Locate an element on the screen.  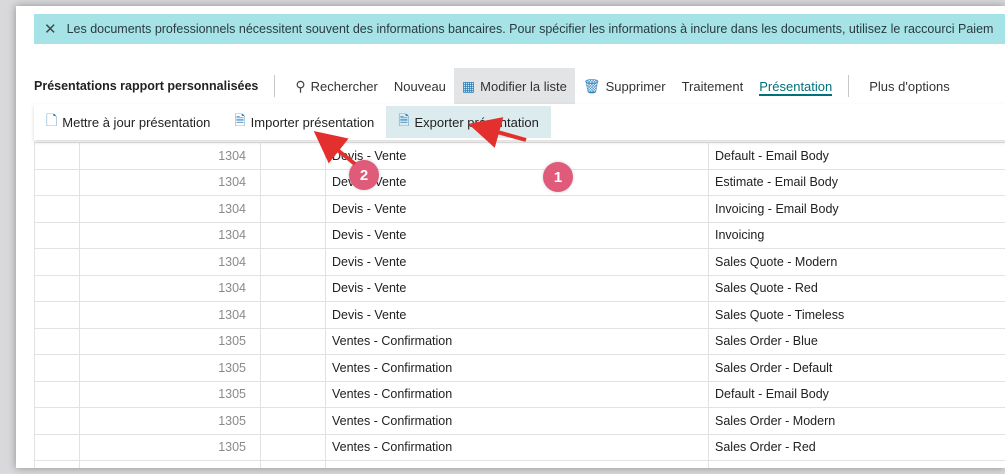
layout-description-cell: Estimate - Email Body is located at coordinates (856, 182).